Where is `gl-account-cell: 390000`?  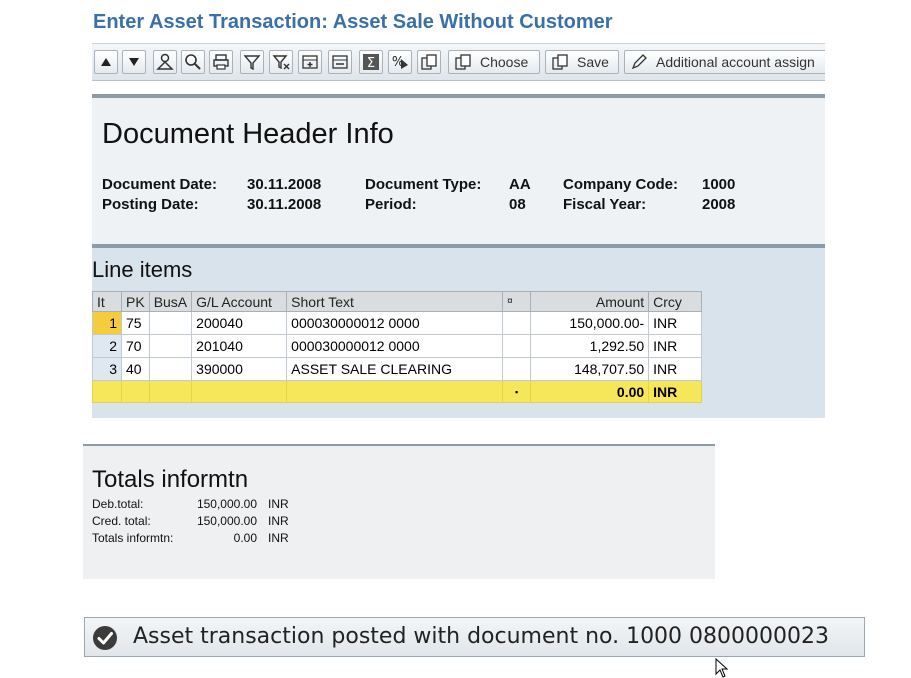 gl-account-cell: 390000 is located at coordinates (239, 369).